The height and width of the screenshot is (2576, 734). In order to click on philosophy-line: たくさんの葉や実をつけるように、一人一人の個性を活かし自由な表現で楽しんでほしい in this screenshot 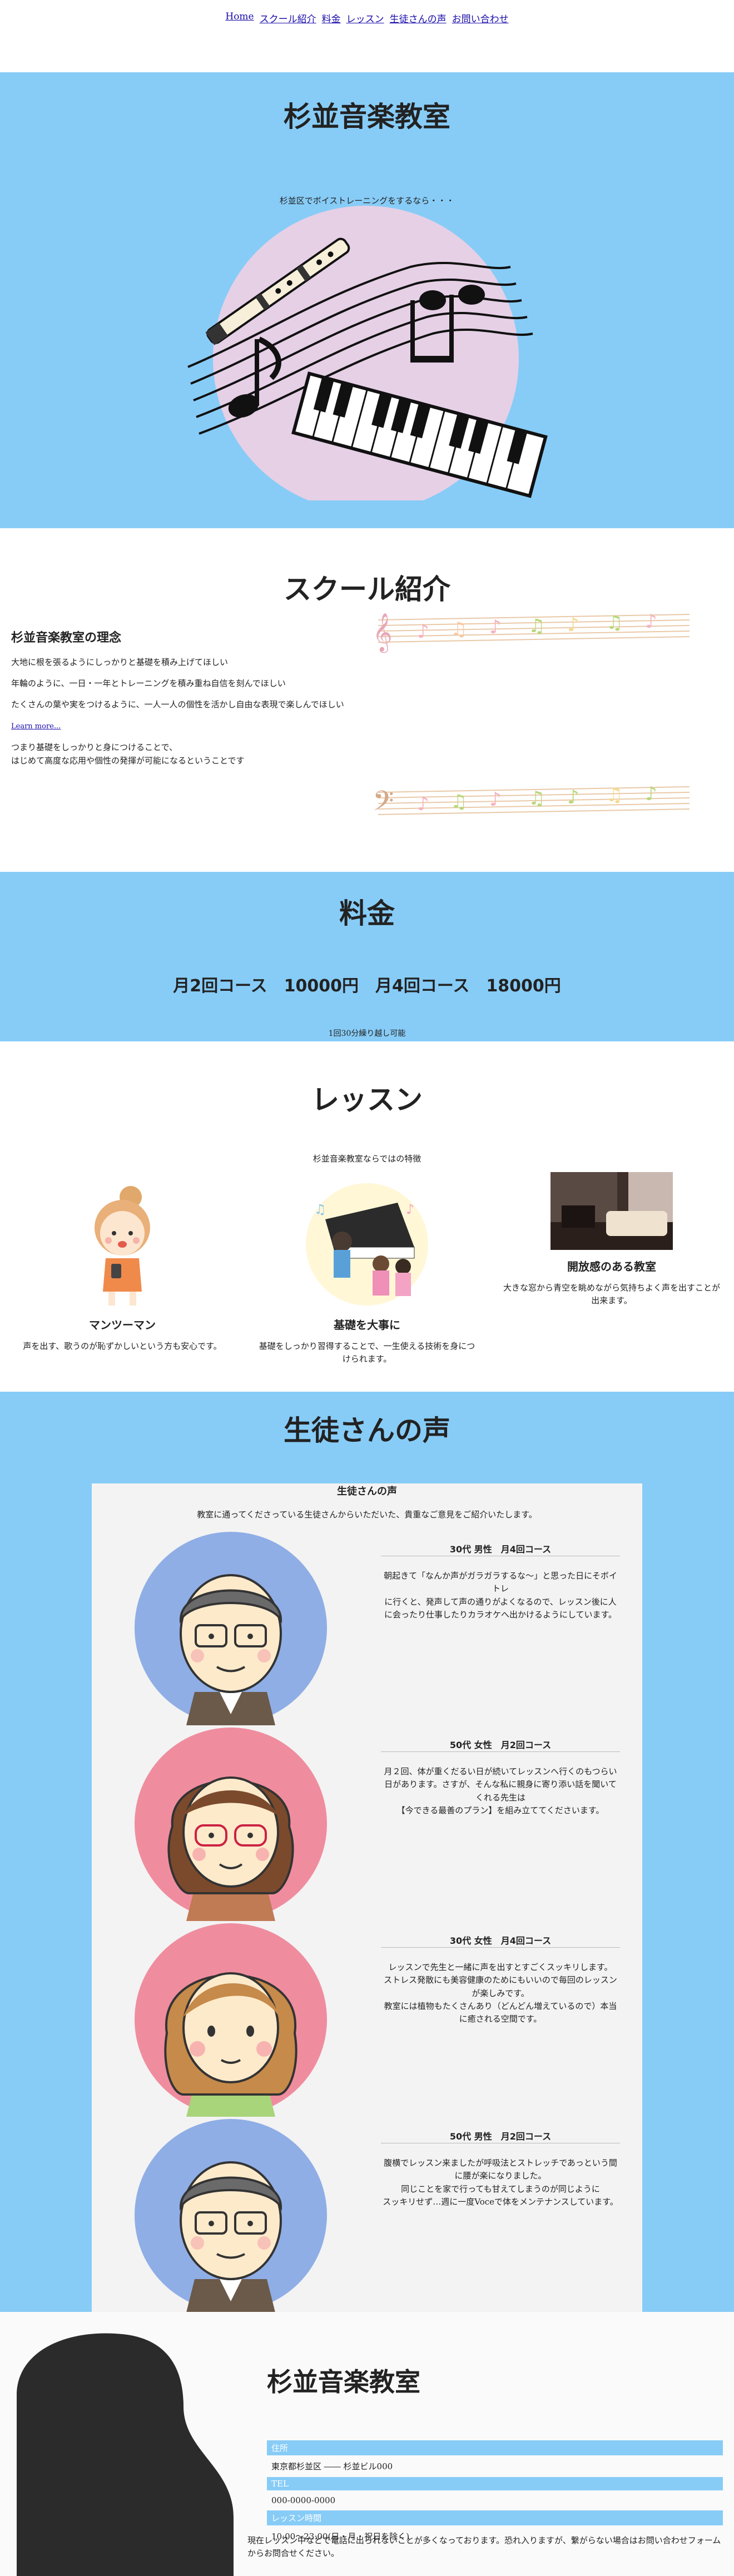, I will do `click(177, 704)`.